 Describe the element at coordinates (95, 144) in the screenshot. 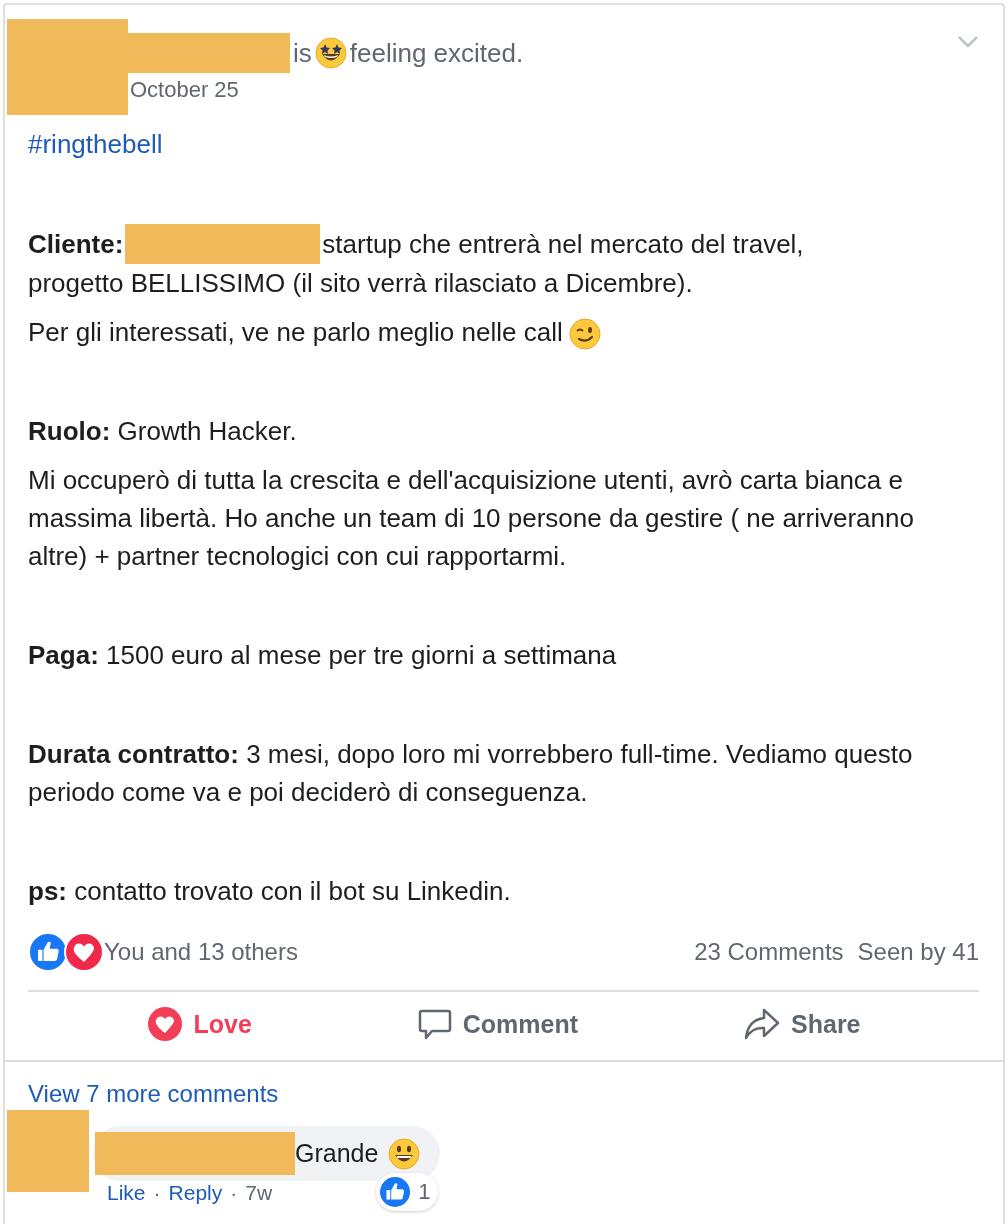

I see `hashtag-link: #ringthebell` at that location.